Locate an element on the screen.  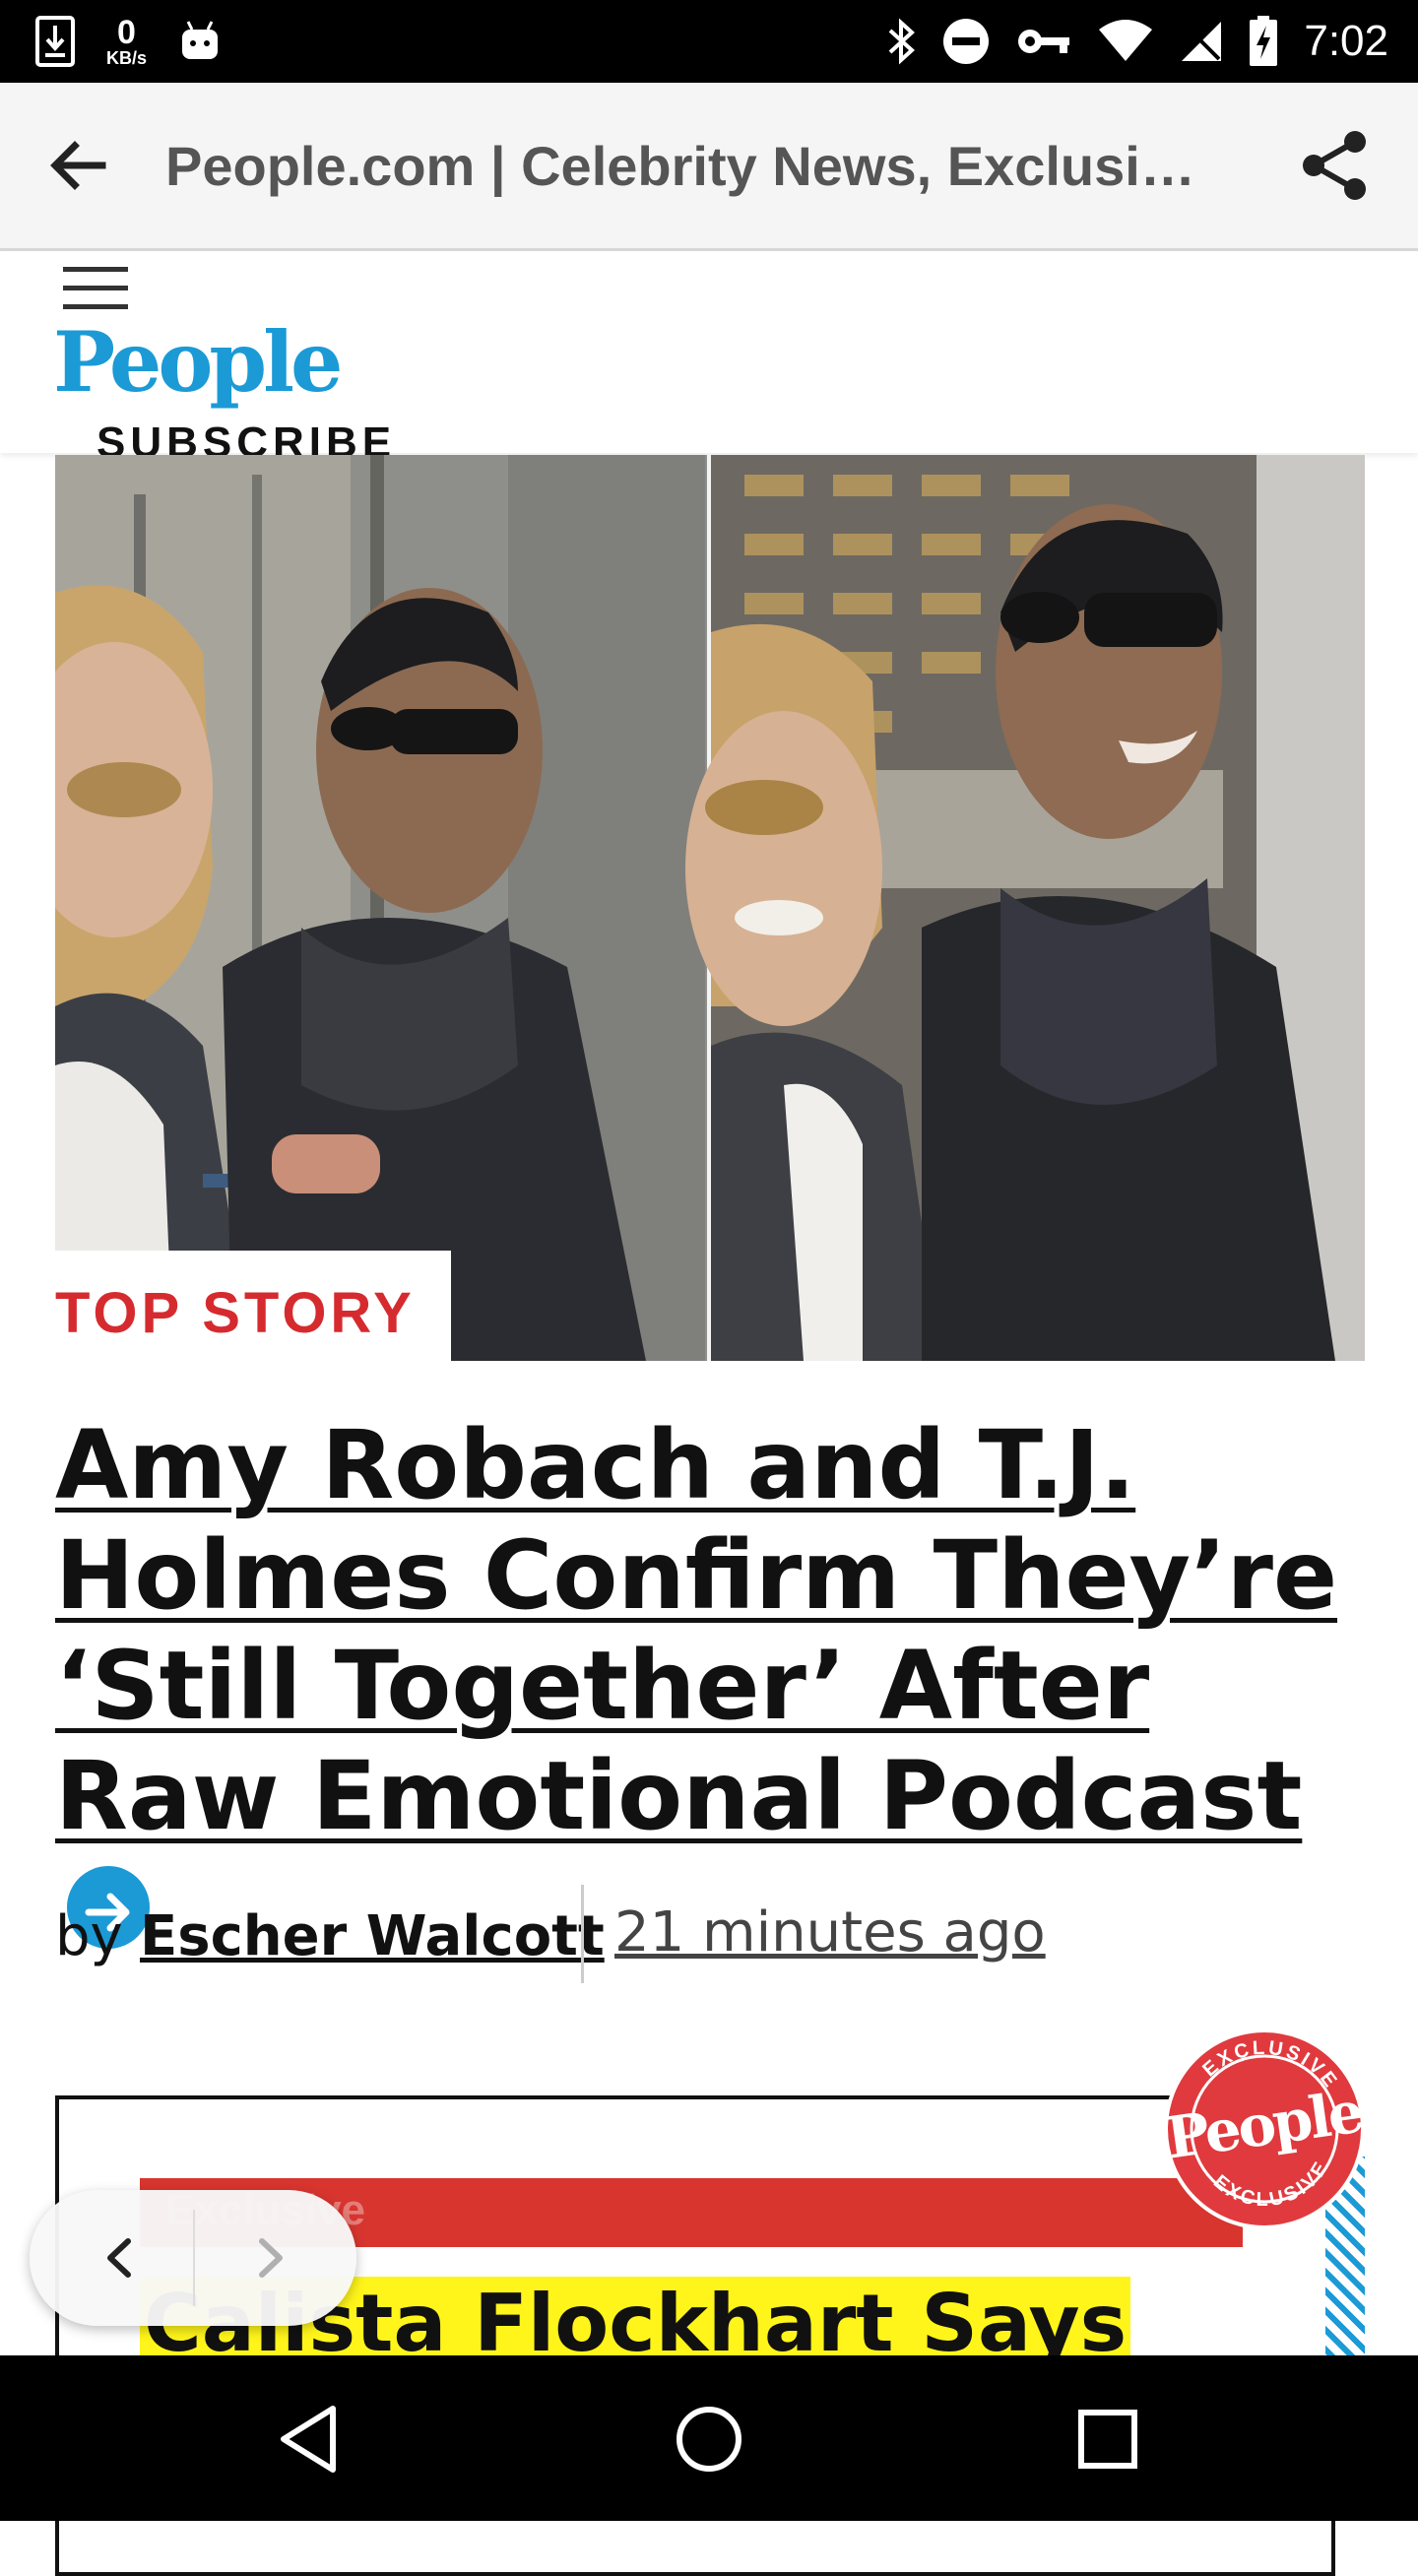
floating-nav-divider is located at coordinates (194, 2258).